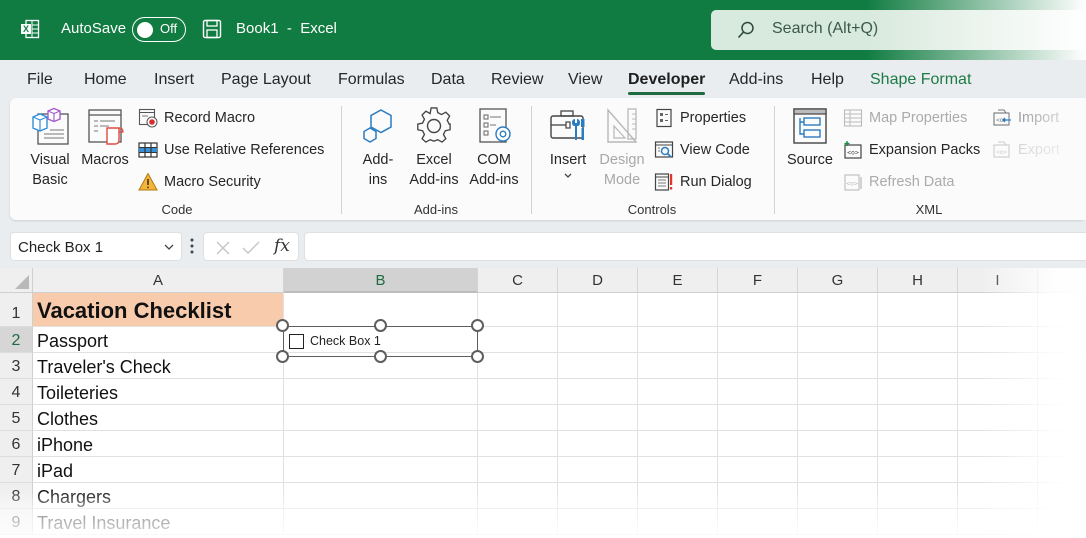  I want to click on search-box: Search (Alt+Q), so click(898, 30).